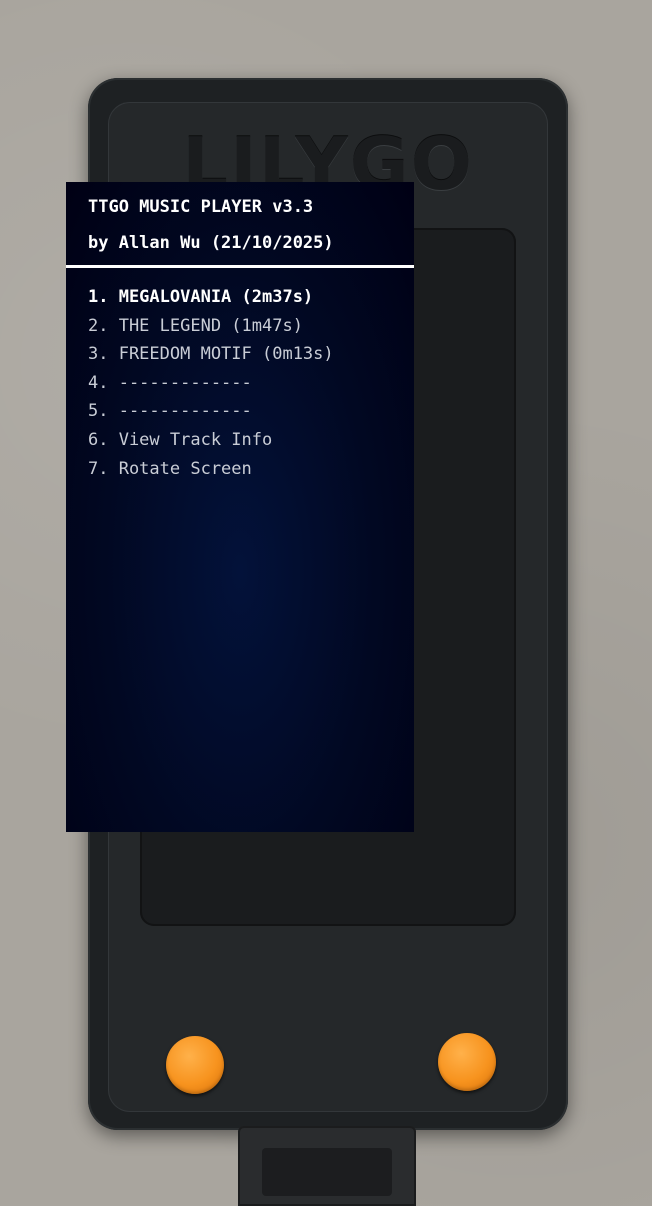 The height and width of the screenshot is (1206, 652). Describe the element at coordinates (467, 1062) in the screenshot. I see `right-hardware-button` at that location.